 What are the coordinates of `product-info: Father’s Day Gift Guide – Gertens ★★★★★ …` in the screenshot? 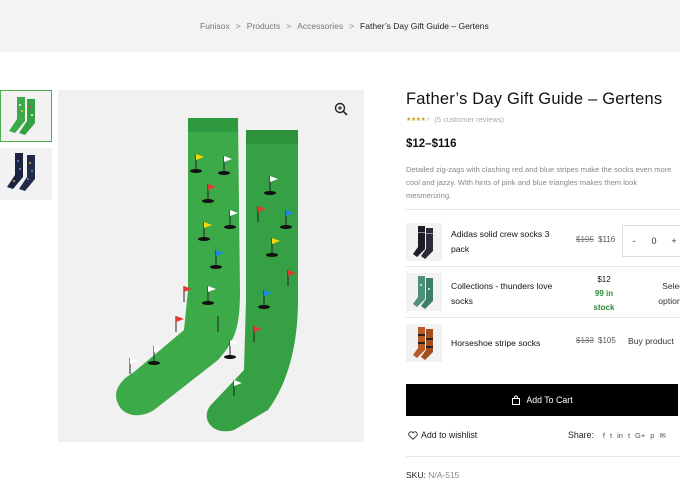 It's located at (543, 146).